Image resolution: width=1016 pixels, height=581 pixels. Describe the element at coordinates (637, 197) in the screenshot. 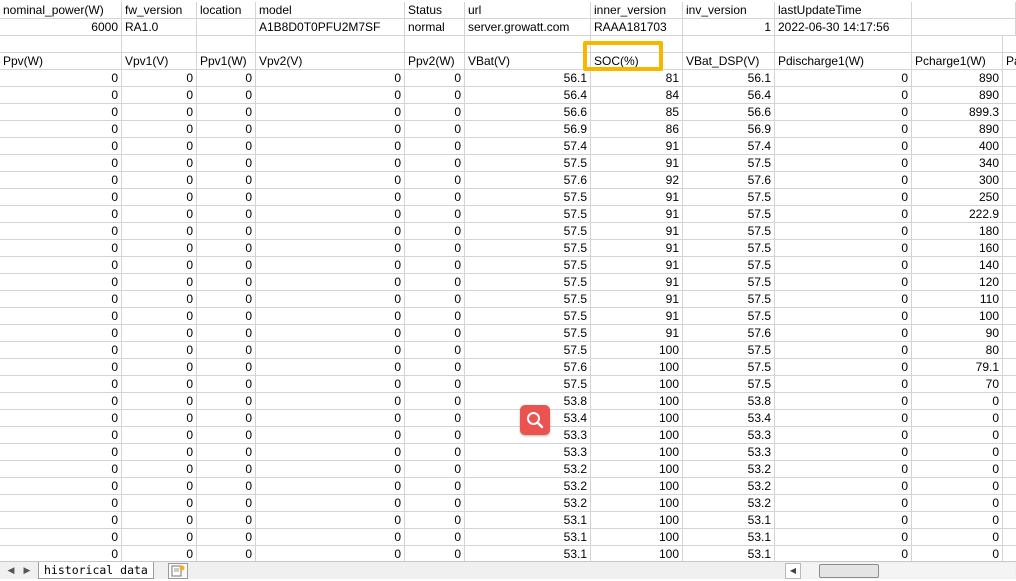

I see `table-cell: 91` at that location.